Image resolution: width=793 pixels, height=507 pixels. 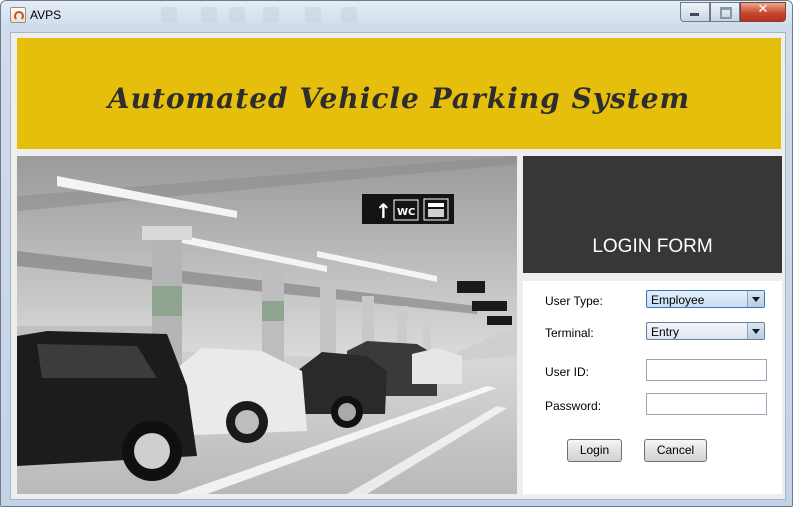 What do you see at coordinates (574, 301) in the screenshot?
I see `user-type-label: User Type:` at bounding box center [574, 301].